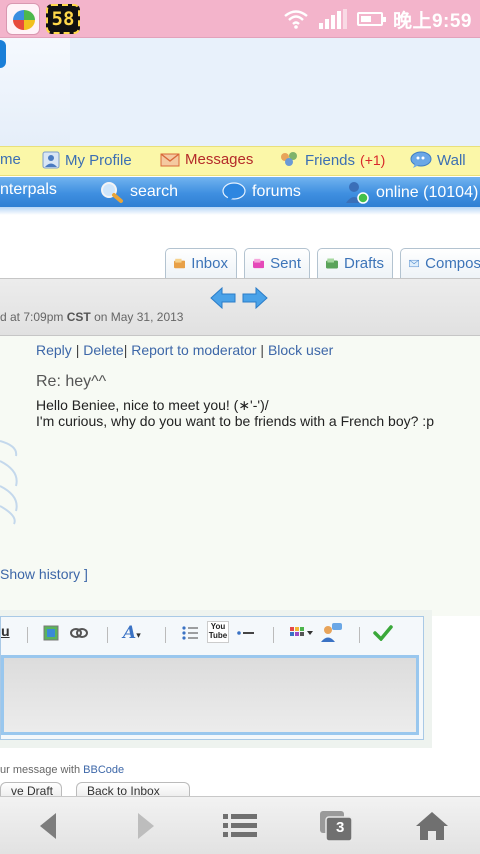 The image size is (480, 854). I want to click on status-time: 晚上9:59, so click(432, 21).